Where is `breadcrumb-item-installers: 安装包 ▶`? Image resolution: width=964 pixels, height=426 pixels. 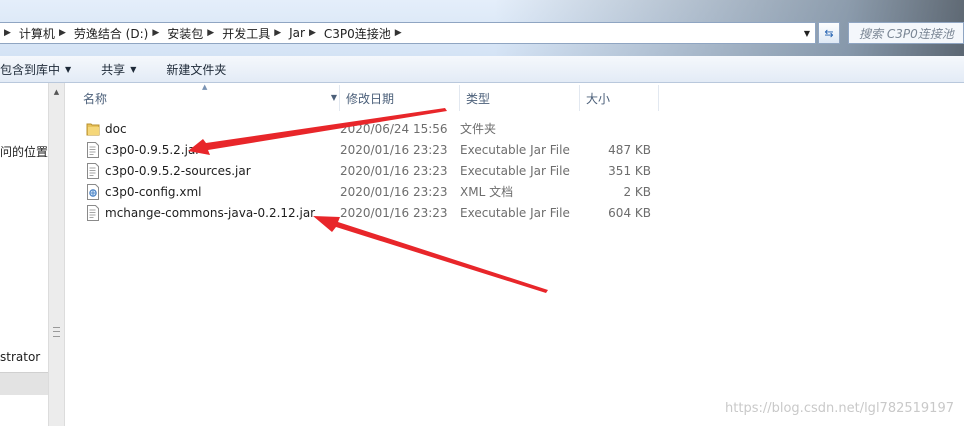
breadcrumb-item-installers: 安装包 ▶ is located at coordinates (190, 33).